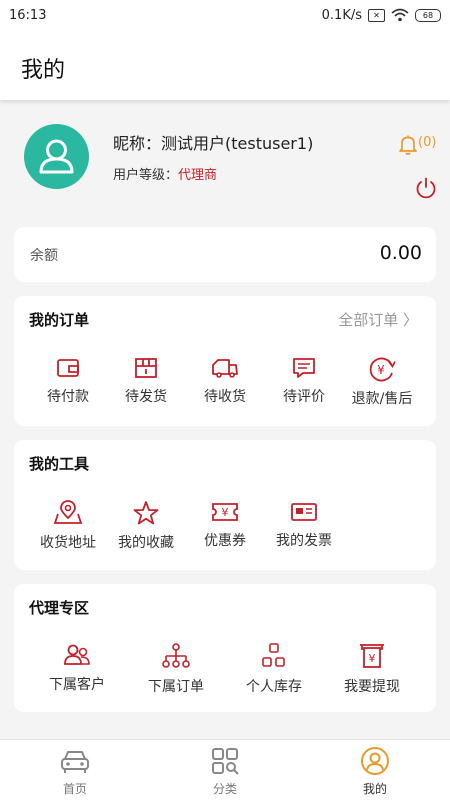 This screenshot has width=450, height=801. What do you see at coordinates (408, 145) in the screenshot?
I see `bell-icon` at bounding box center [408, 145].